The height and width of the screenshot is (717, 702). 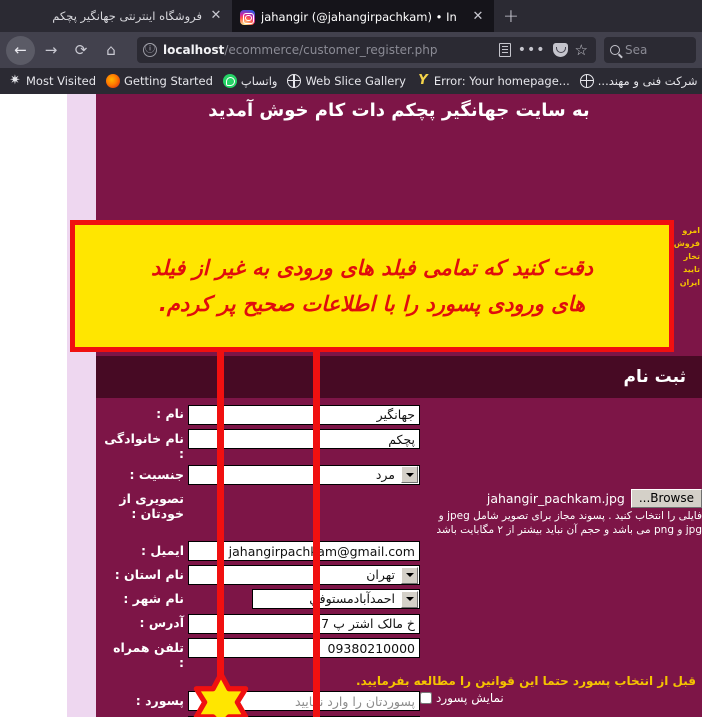 What do you see at coordinates (385, 474) in the screenshot?
I see `gender-value: مرد` at bounding box center [385, 474].